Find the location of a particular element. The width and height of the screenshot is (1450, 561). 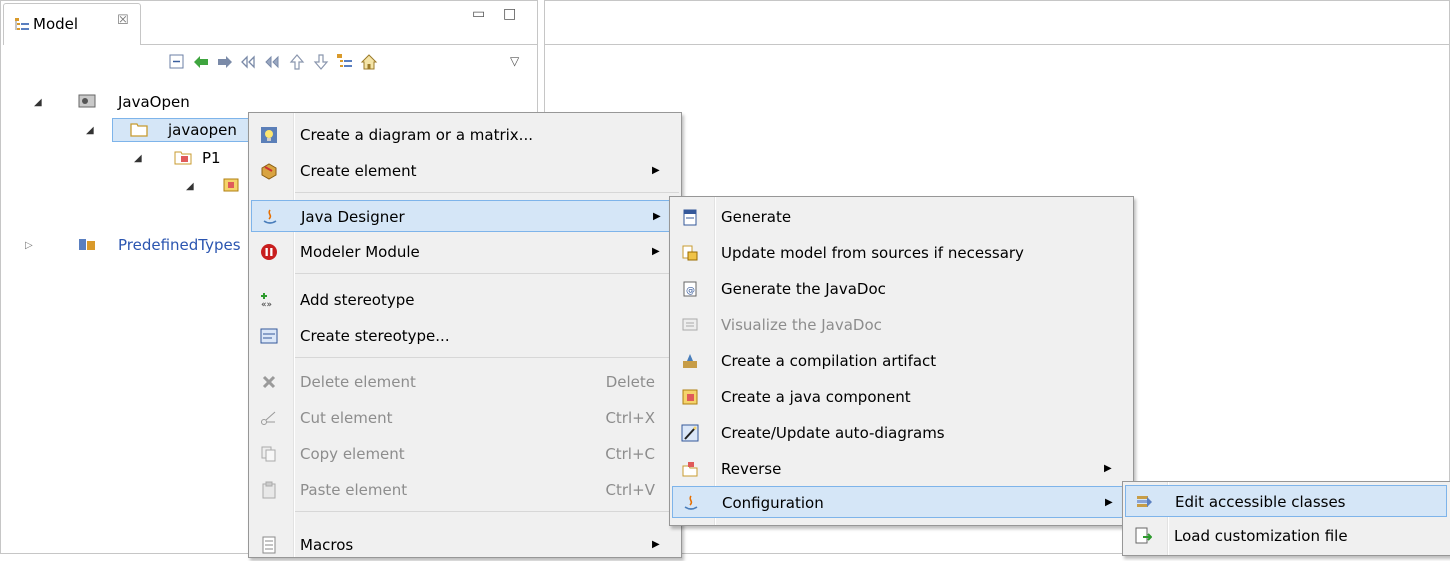

menu-item-copy-element: Copy element Ctrl+C is located at coordinates (464, 454).